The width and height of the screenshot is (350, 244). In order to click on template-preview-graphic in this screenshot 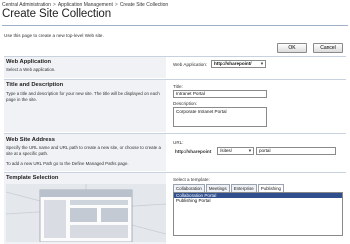, I will do `click(86, 213)`.